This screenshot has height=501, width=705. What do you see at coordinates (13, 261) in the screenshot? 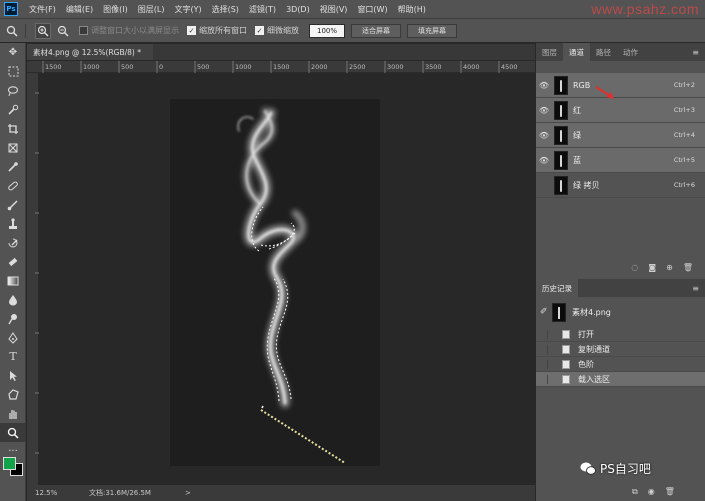
I see `eraser-tool-icon` at bounding box center [13, 261].